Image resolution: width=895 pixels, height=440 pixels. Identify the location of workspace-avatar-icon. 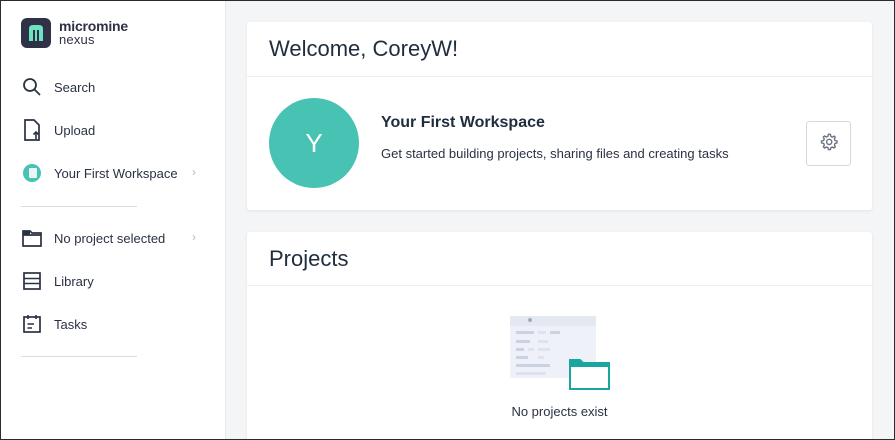
(32, 173).